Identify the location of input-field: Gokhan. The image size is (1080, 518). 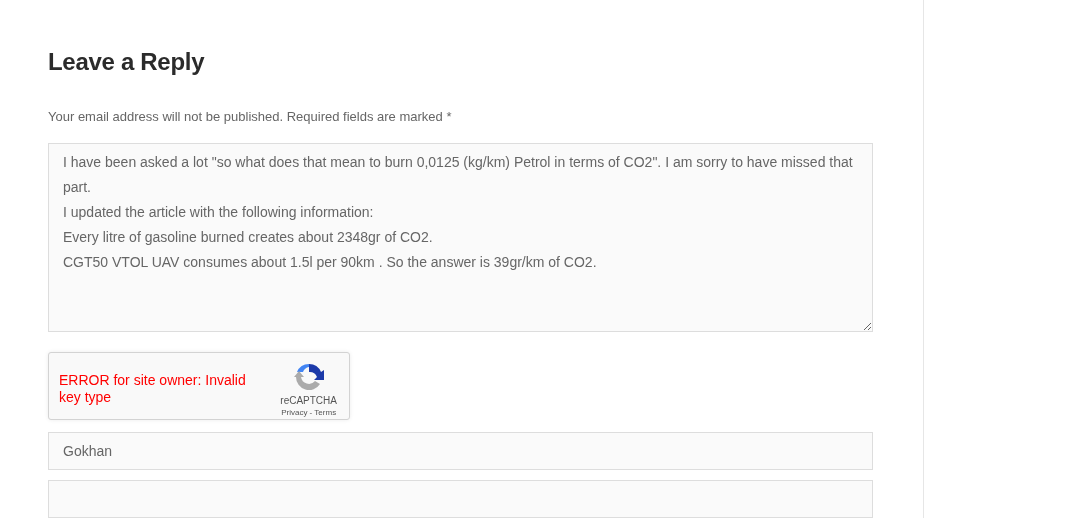
(460, 451).